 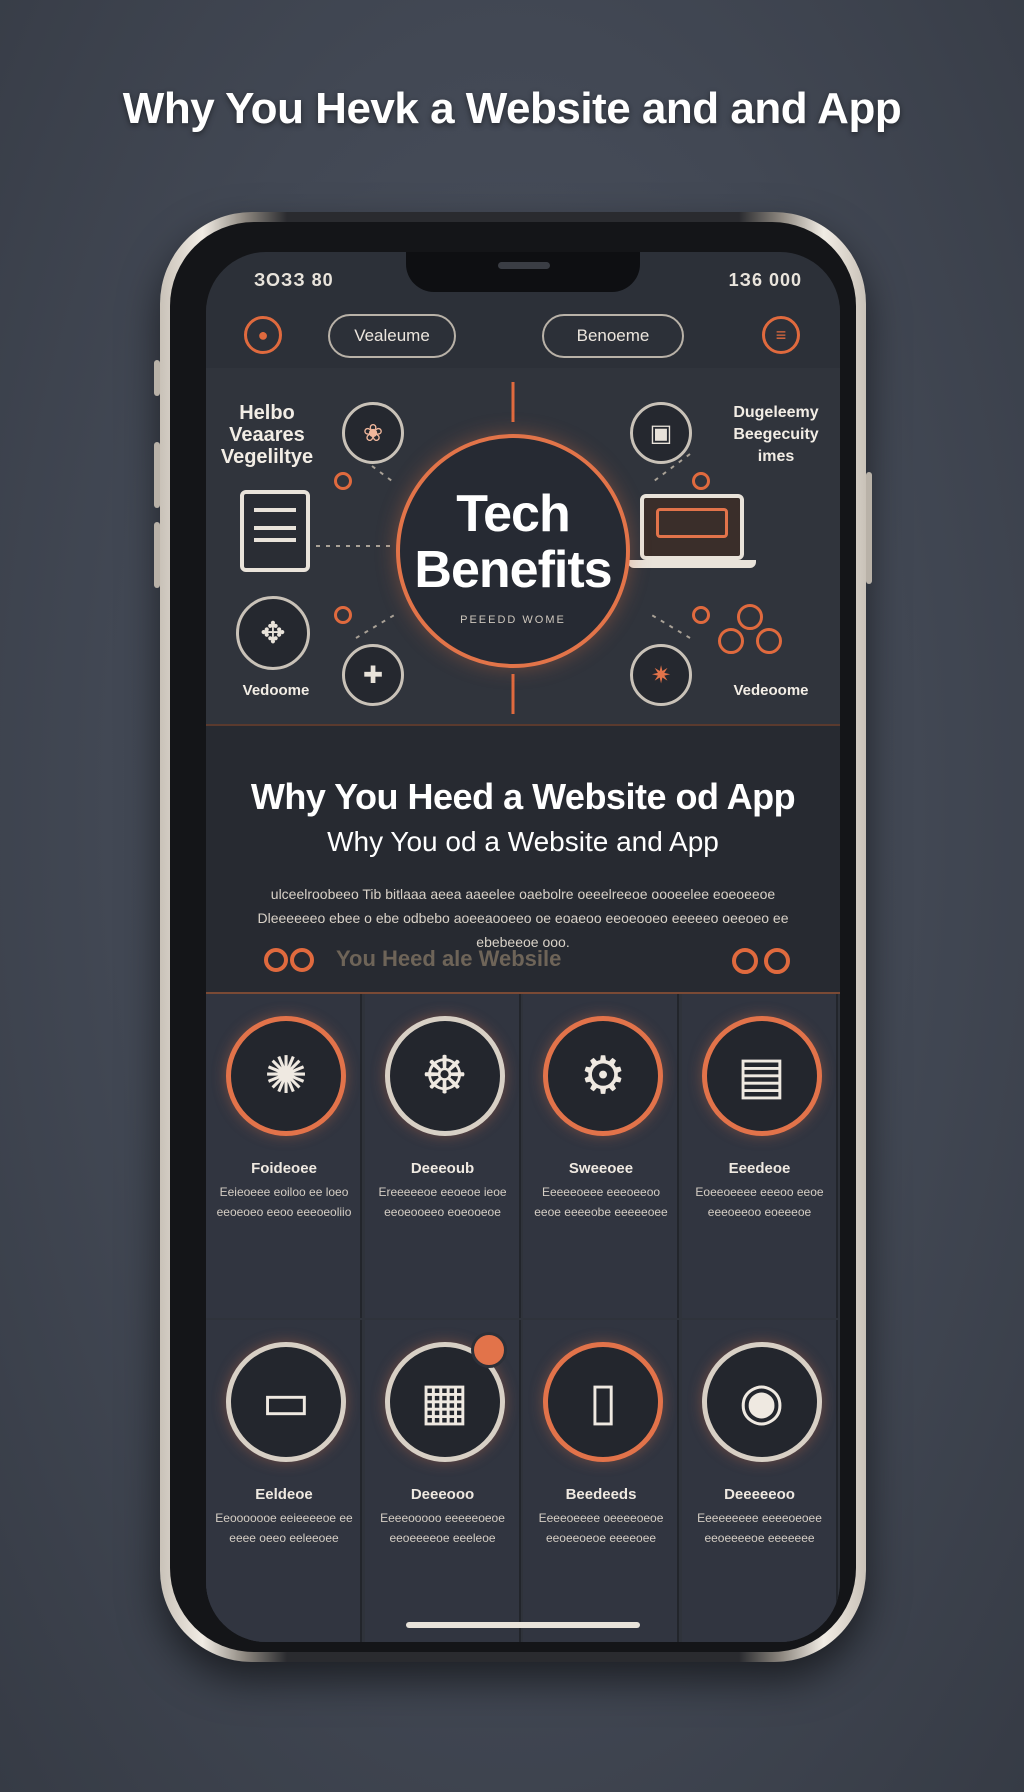 What do you see at coordinates (442, 1528) in the screenshot?
I see `feature-text: Eeeeooooo eeeeeoeoe eeoeeeeoe eeeleoe` at bounding box center [442, 1528].